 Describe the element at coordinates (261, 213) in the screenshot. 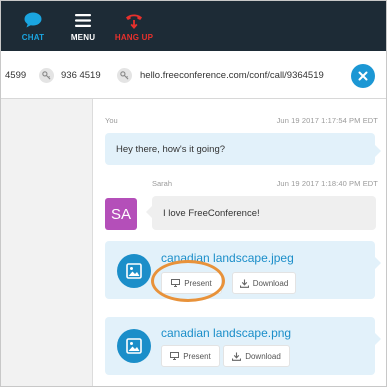

I see `message-bubble: I love FreeConference!` at that location.